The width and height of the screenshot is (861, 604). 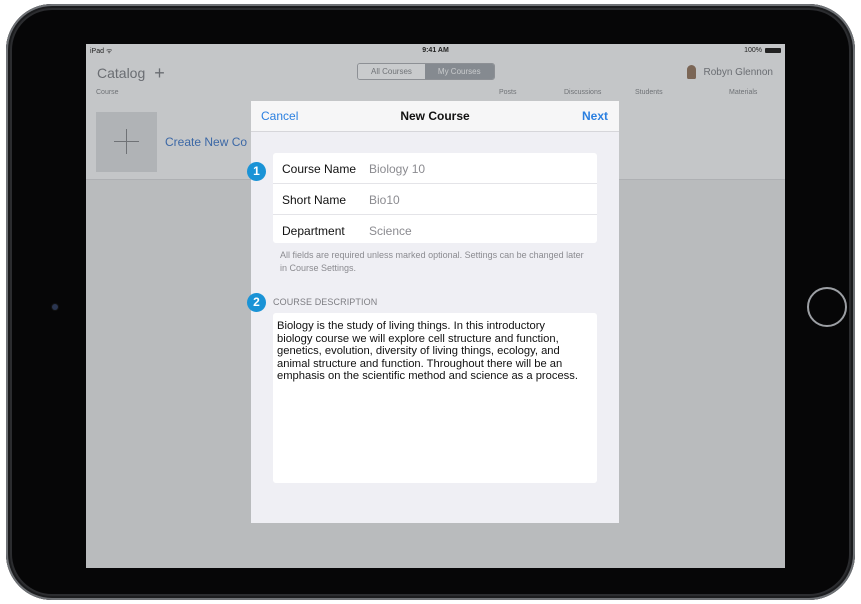 What do you see at coordinates (325, 302) in the screenshot?
I see `course-description-label: COURSE DESCRIPTION` at bounding box center [325, 302].